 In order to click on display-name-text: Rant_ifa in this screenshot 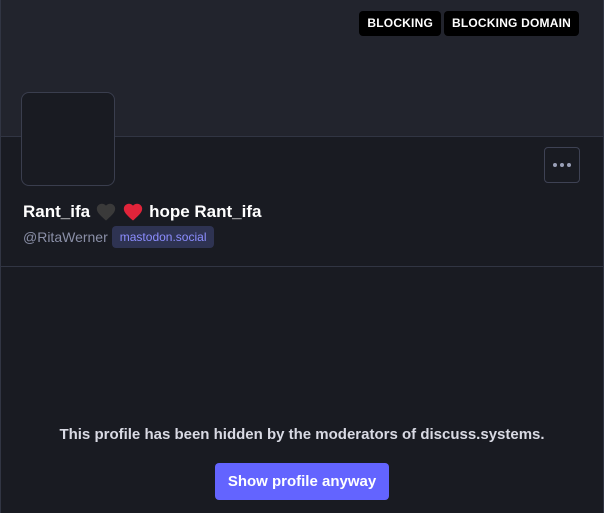, I will do `click(57, 211)`.